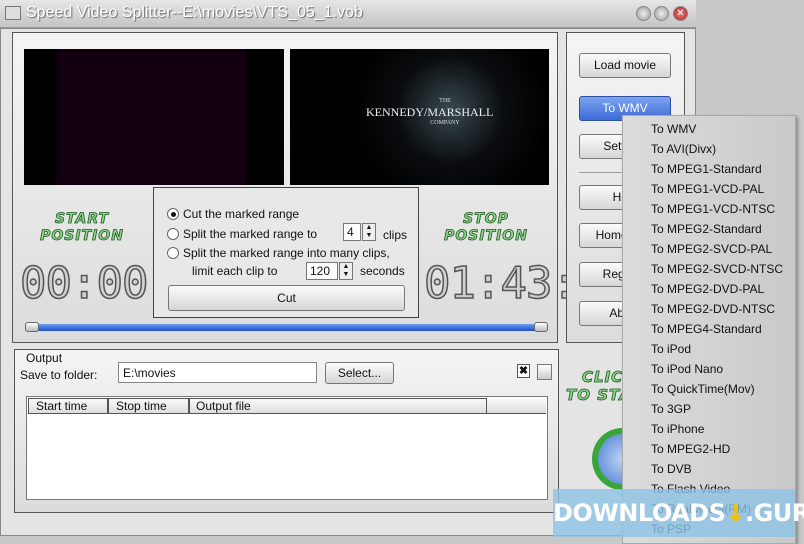 The width and height of the screenshot is (804, 544). What do you see at coordinates (322, 271) in the screenshot?
I see `seconds-input: 120` at bounding box center [322, 271].